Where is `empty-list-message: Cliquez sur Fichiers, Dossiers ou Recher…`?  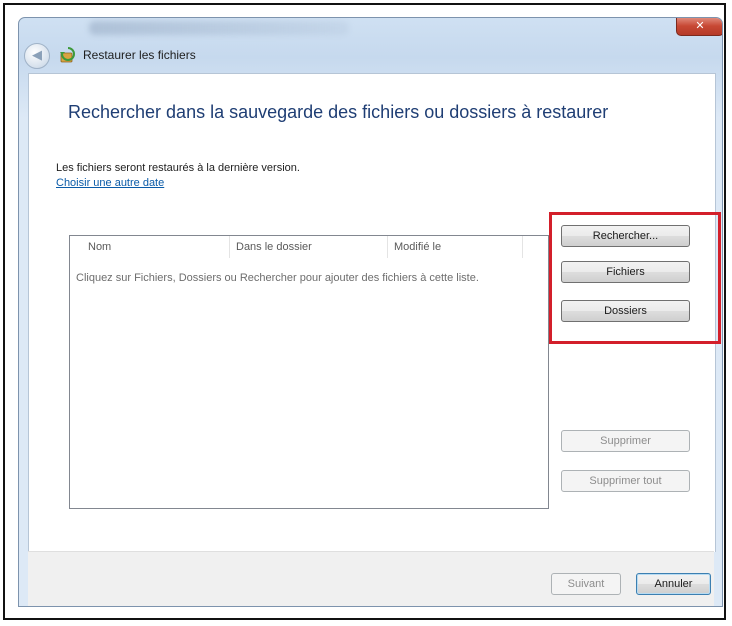 empty-list-message: Cliquez sur Fichiers, Dossiers ou Recher… is located at coordinates (277, 278).